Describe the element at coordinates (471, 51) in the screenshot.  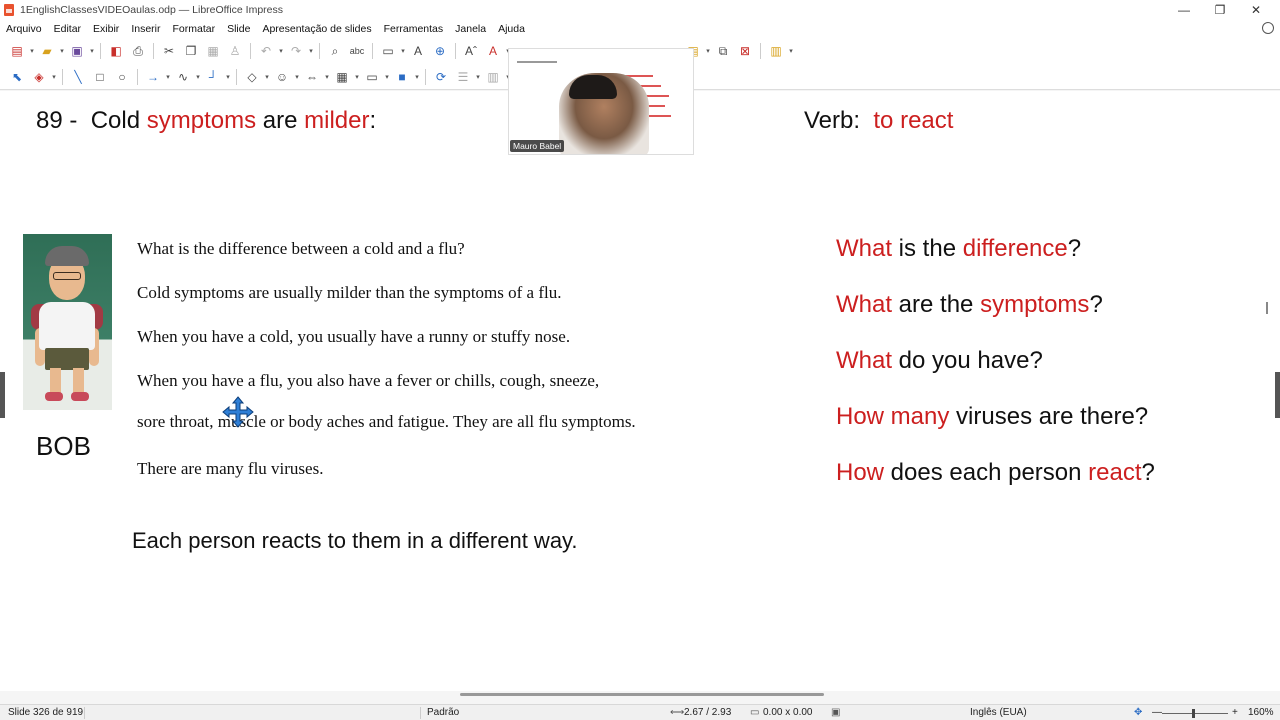
I see `grow-font-icon: Aˆ` at that location.